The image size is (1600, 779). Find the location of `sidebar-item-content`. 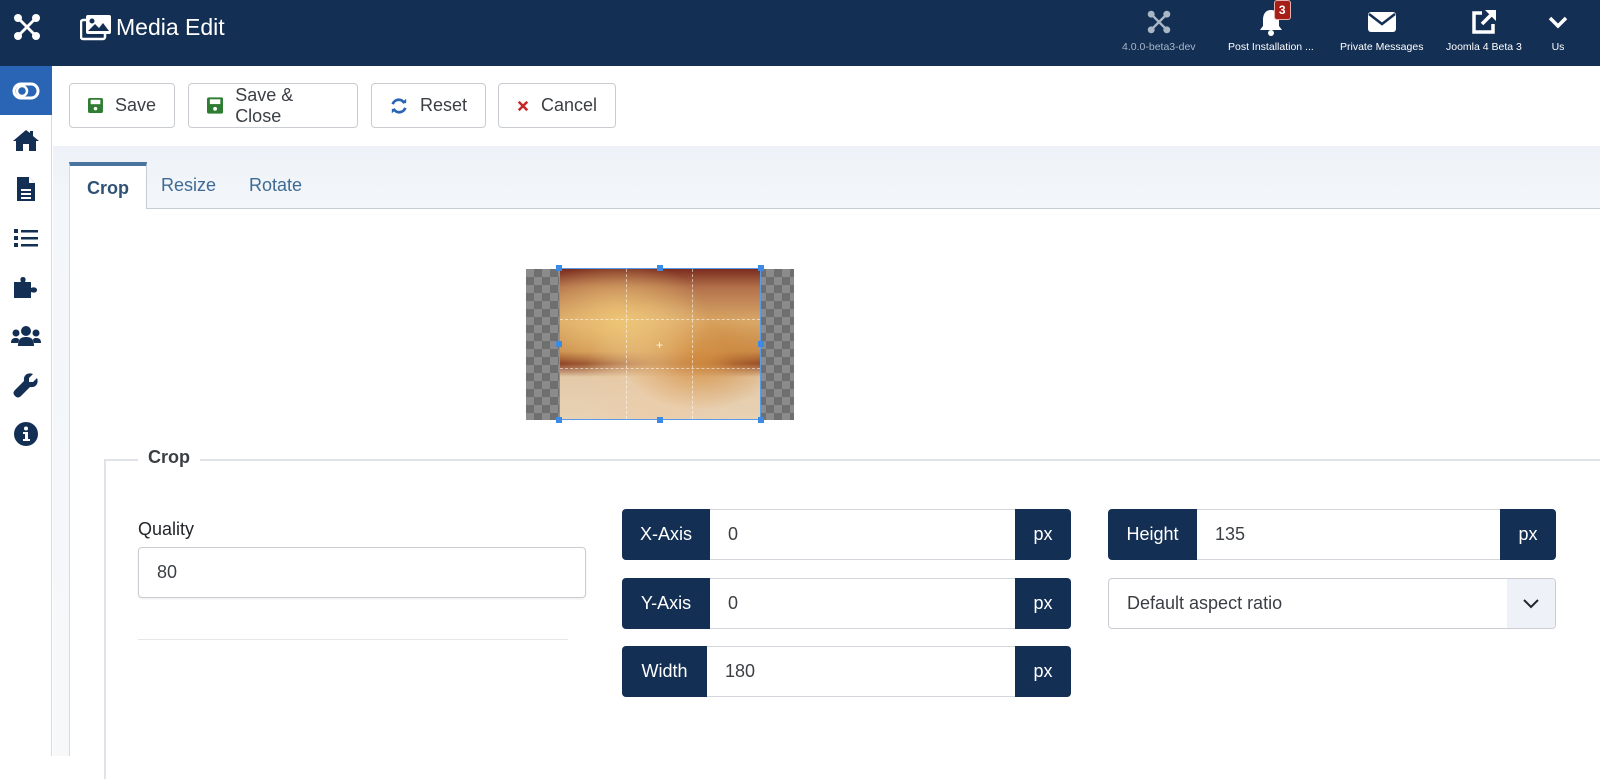

sidebar-item-content is located at coordinates (26, 188).